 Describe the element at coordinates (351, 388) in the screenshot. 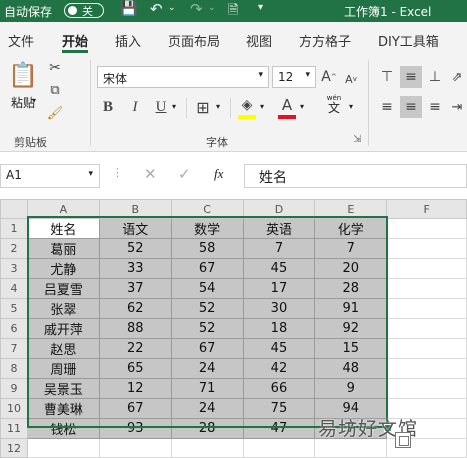

I see `cell: 9` at that location.